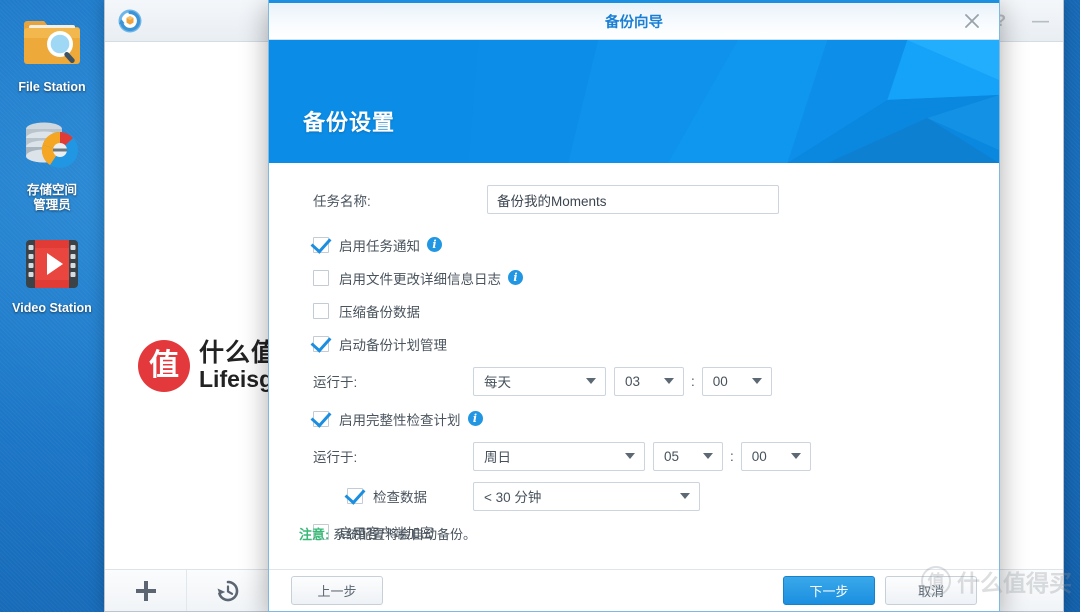 This screenshot has height=612, width=1080. Describe the element at coordinates (130, 21) in the screenshot. I see `hyper-backup-icon` at that location.